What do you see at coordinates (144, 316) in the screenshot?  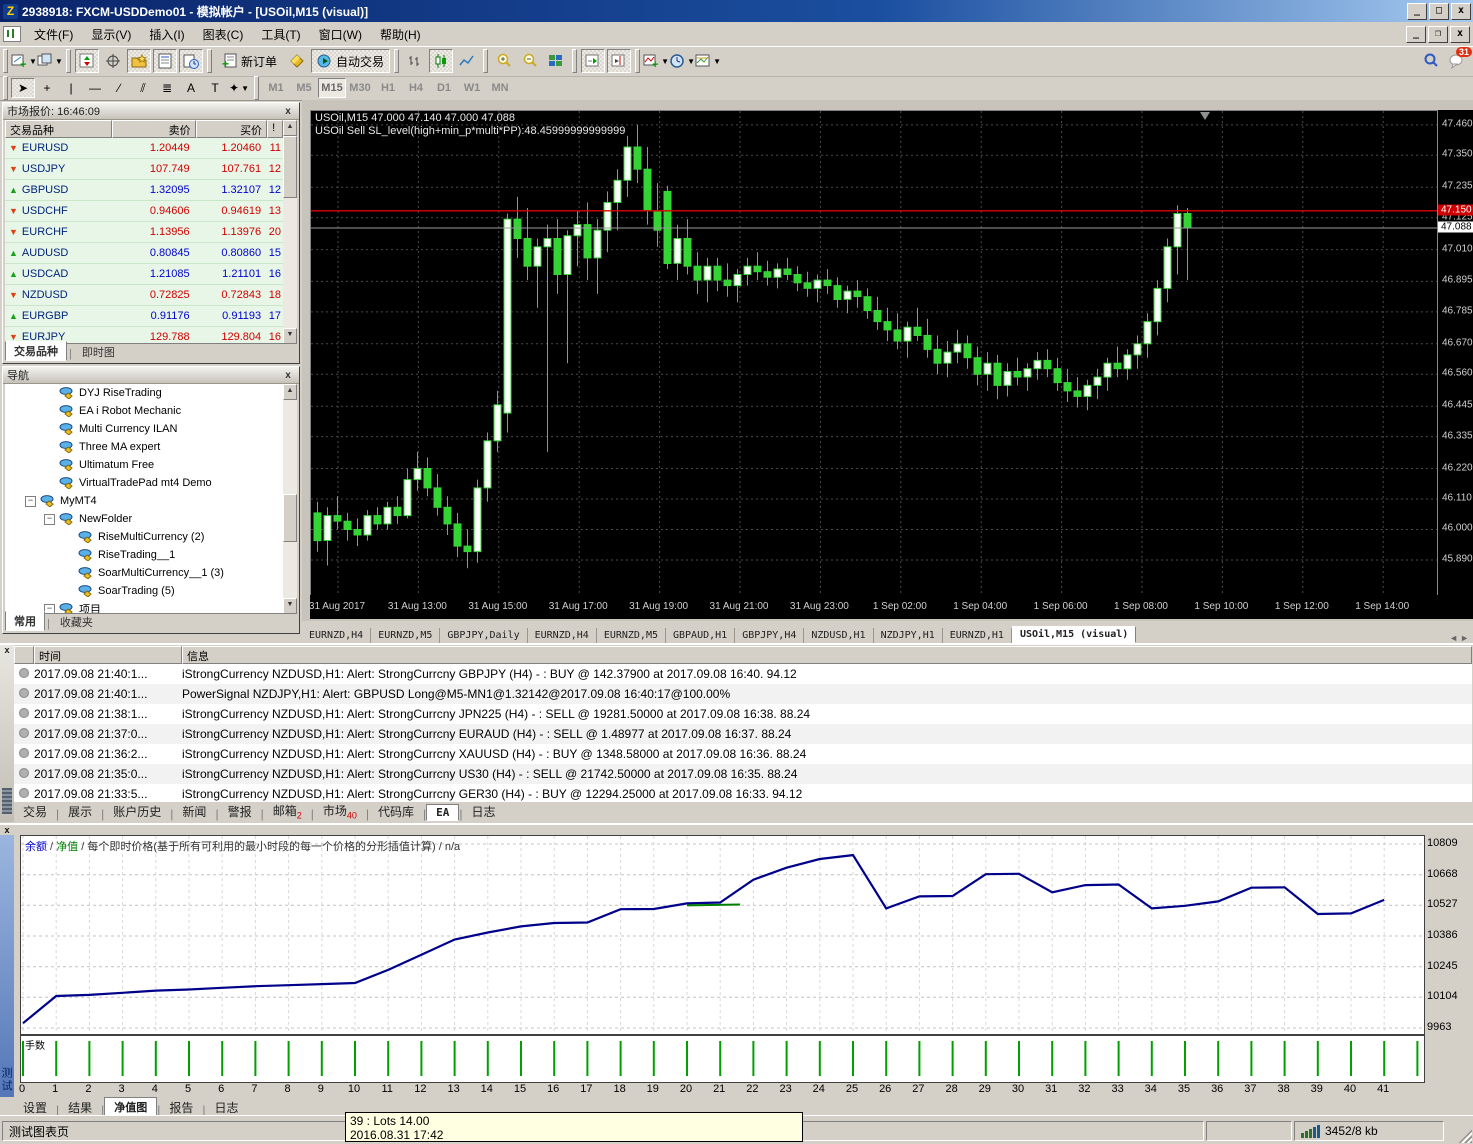 I see `market-watch-row-eurgbp: ▲ EURGBP 0.91176 0.91193 17` at bounding box center [144, 316].